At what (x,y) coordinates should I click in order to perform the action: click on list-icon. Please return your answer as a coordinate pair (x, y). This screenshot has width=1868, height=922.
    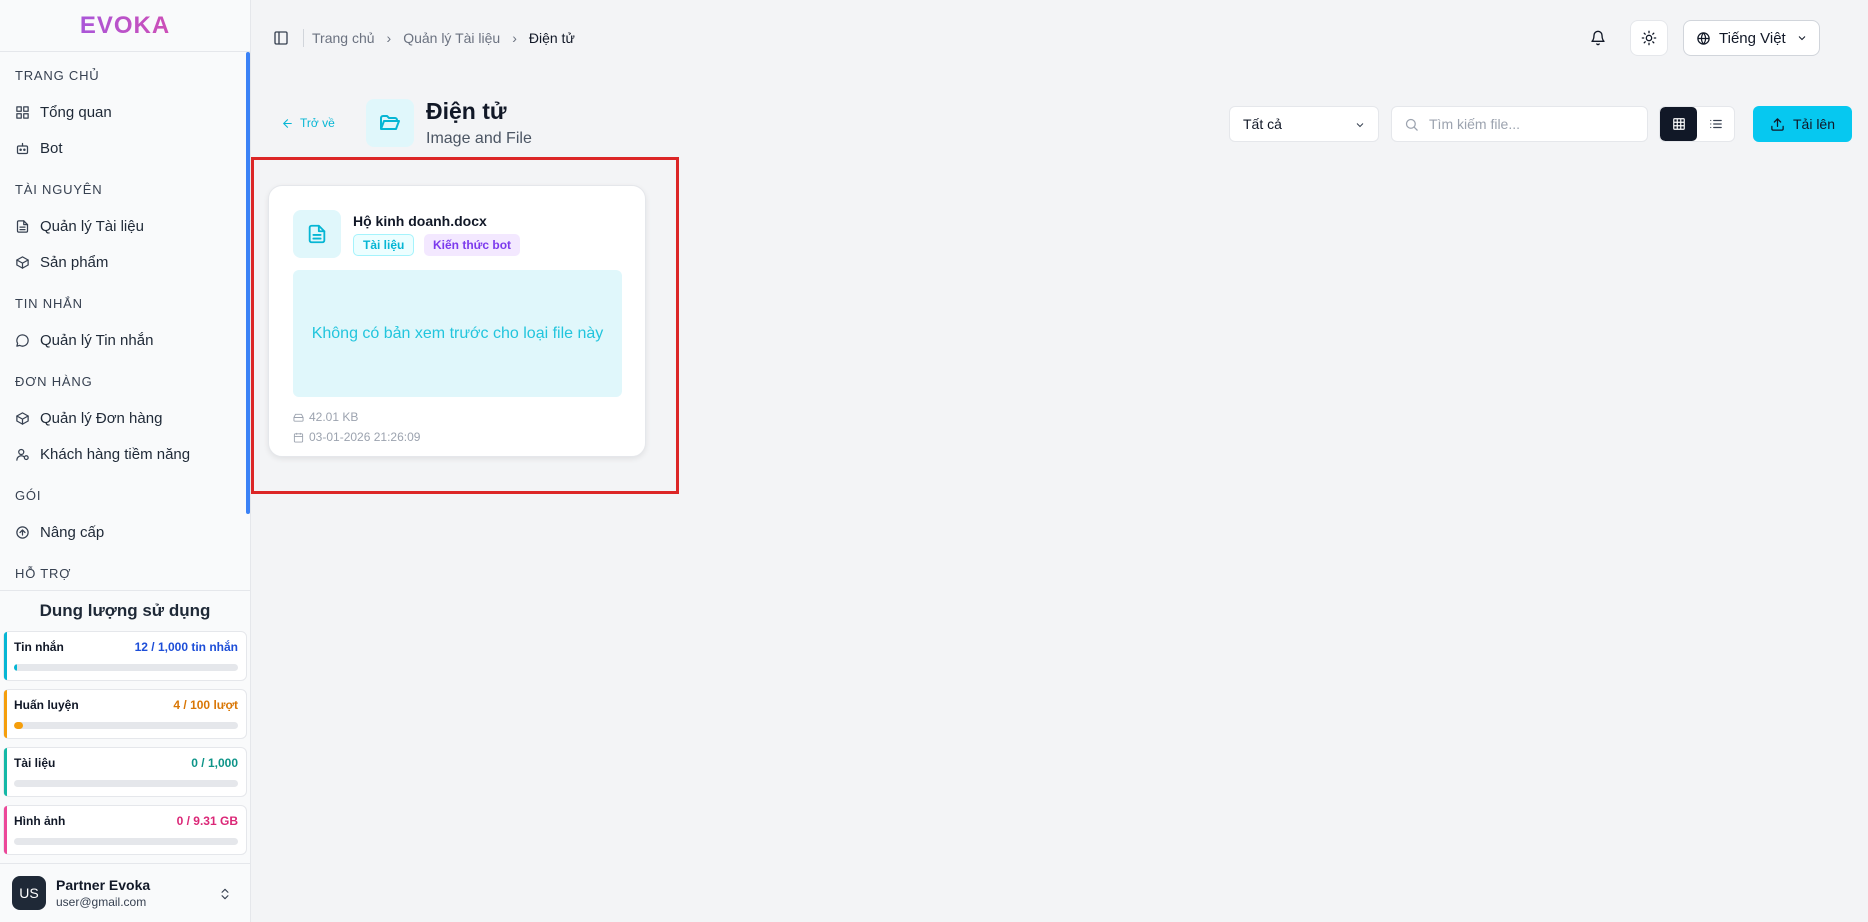
    Looking at the image, I should click on (1715, 124).